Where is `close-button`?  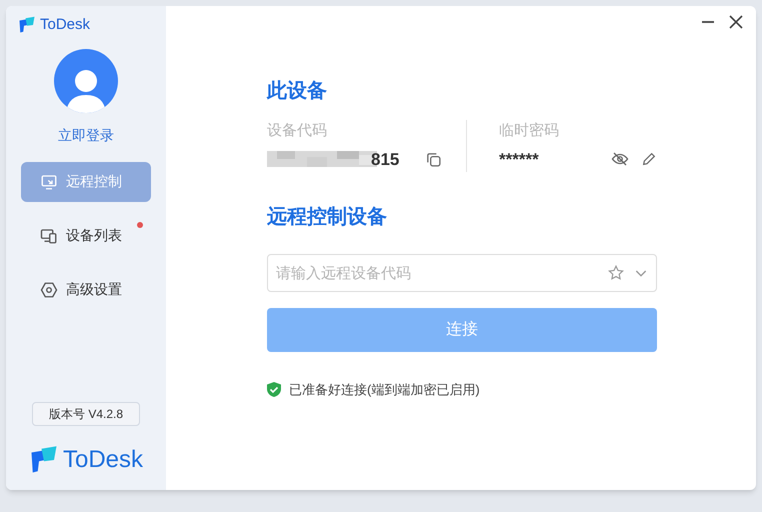
close-button is located at coordinates (736, 22).